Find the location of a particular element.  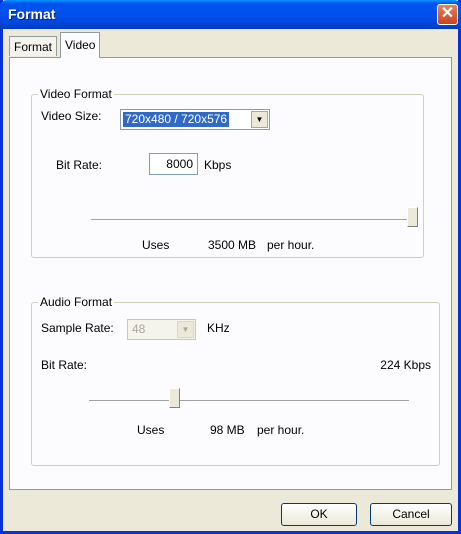

video-uses-value: 3500 MB is located at coordinates (232, 245).